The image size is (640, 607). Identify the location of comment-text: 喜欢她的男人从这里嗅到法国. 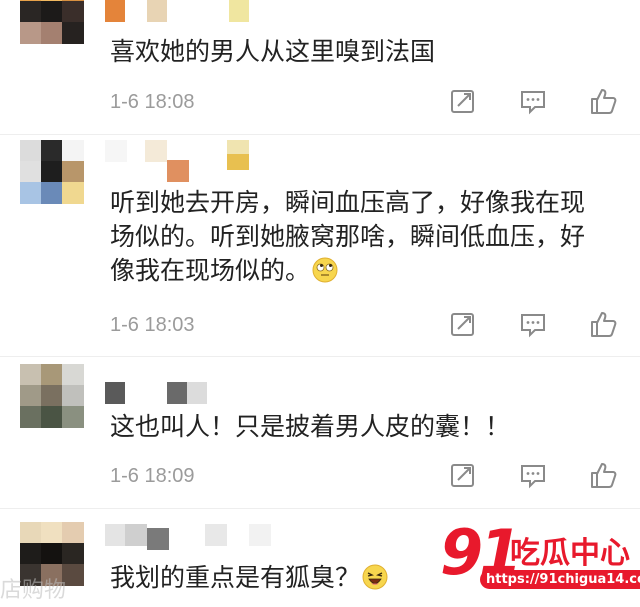
(273, 51).